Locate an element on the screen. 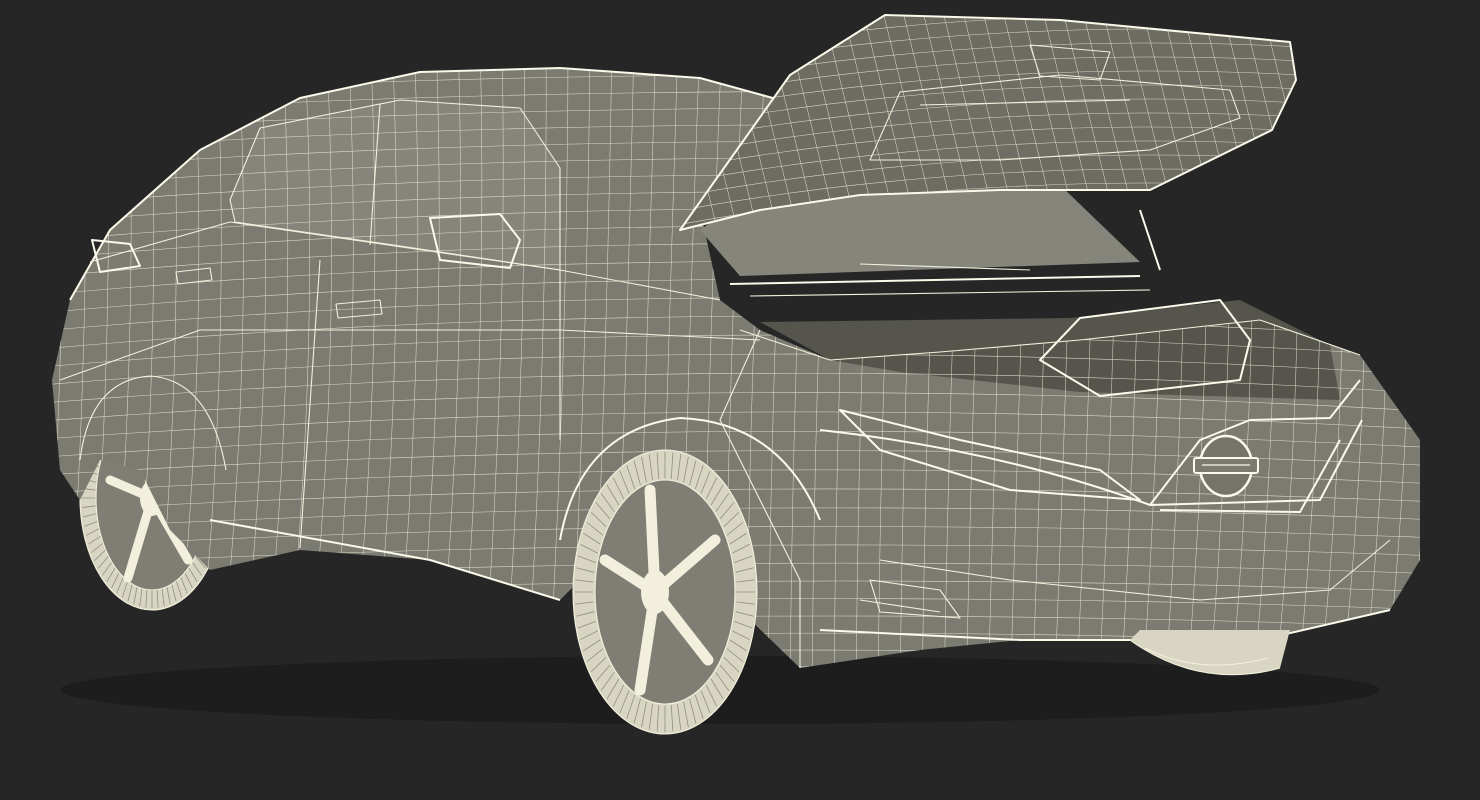 The image size is (1480, 800). front-wheel is located at coordinates (665, 592).